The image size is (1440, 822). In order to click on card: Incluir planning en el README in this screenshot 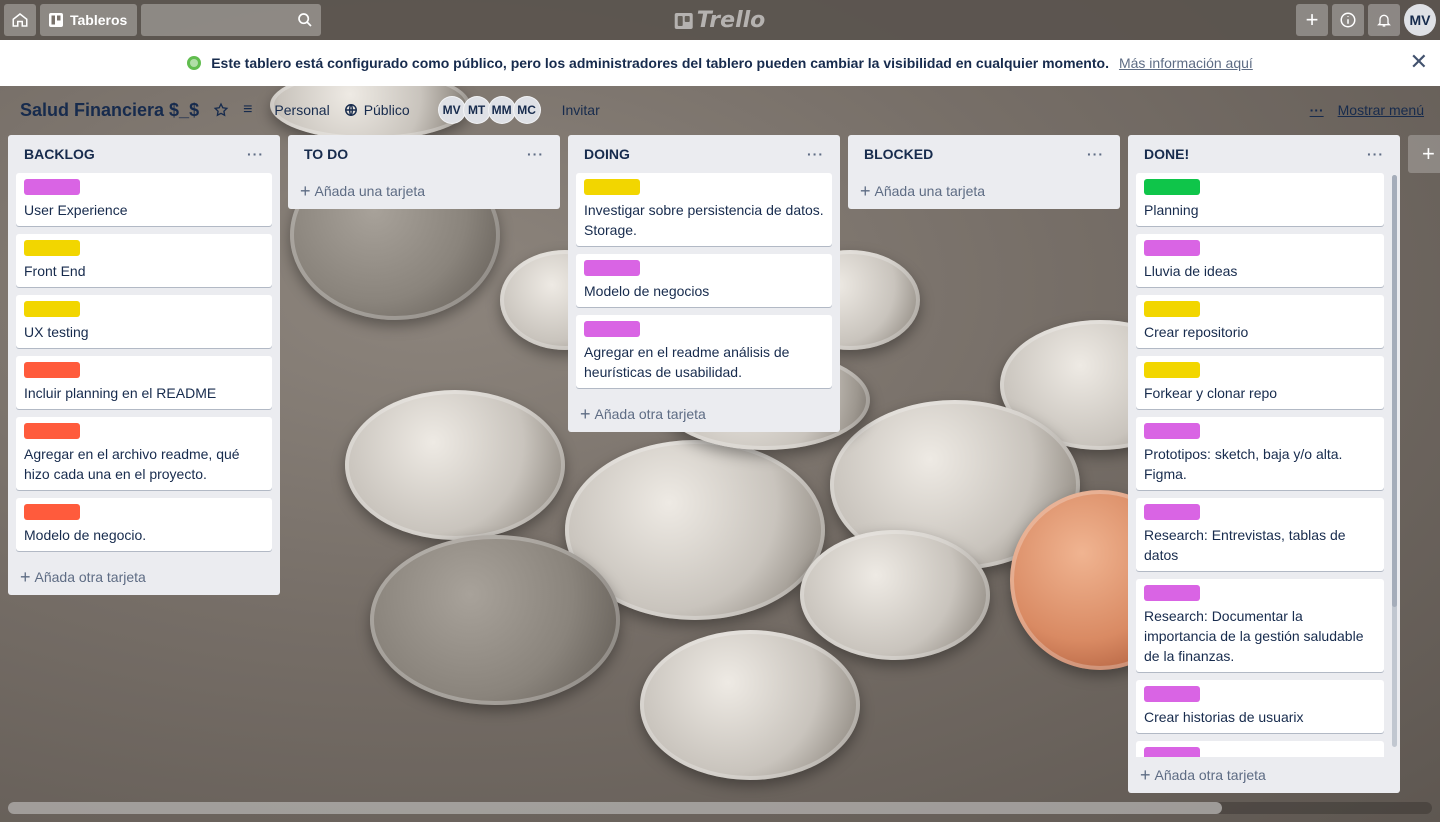, I will do `click(144, 382)`.